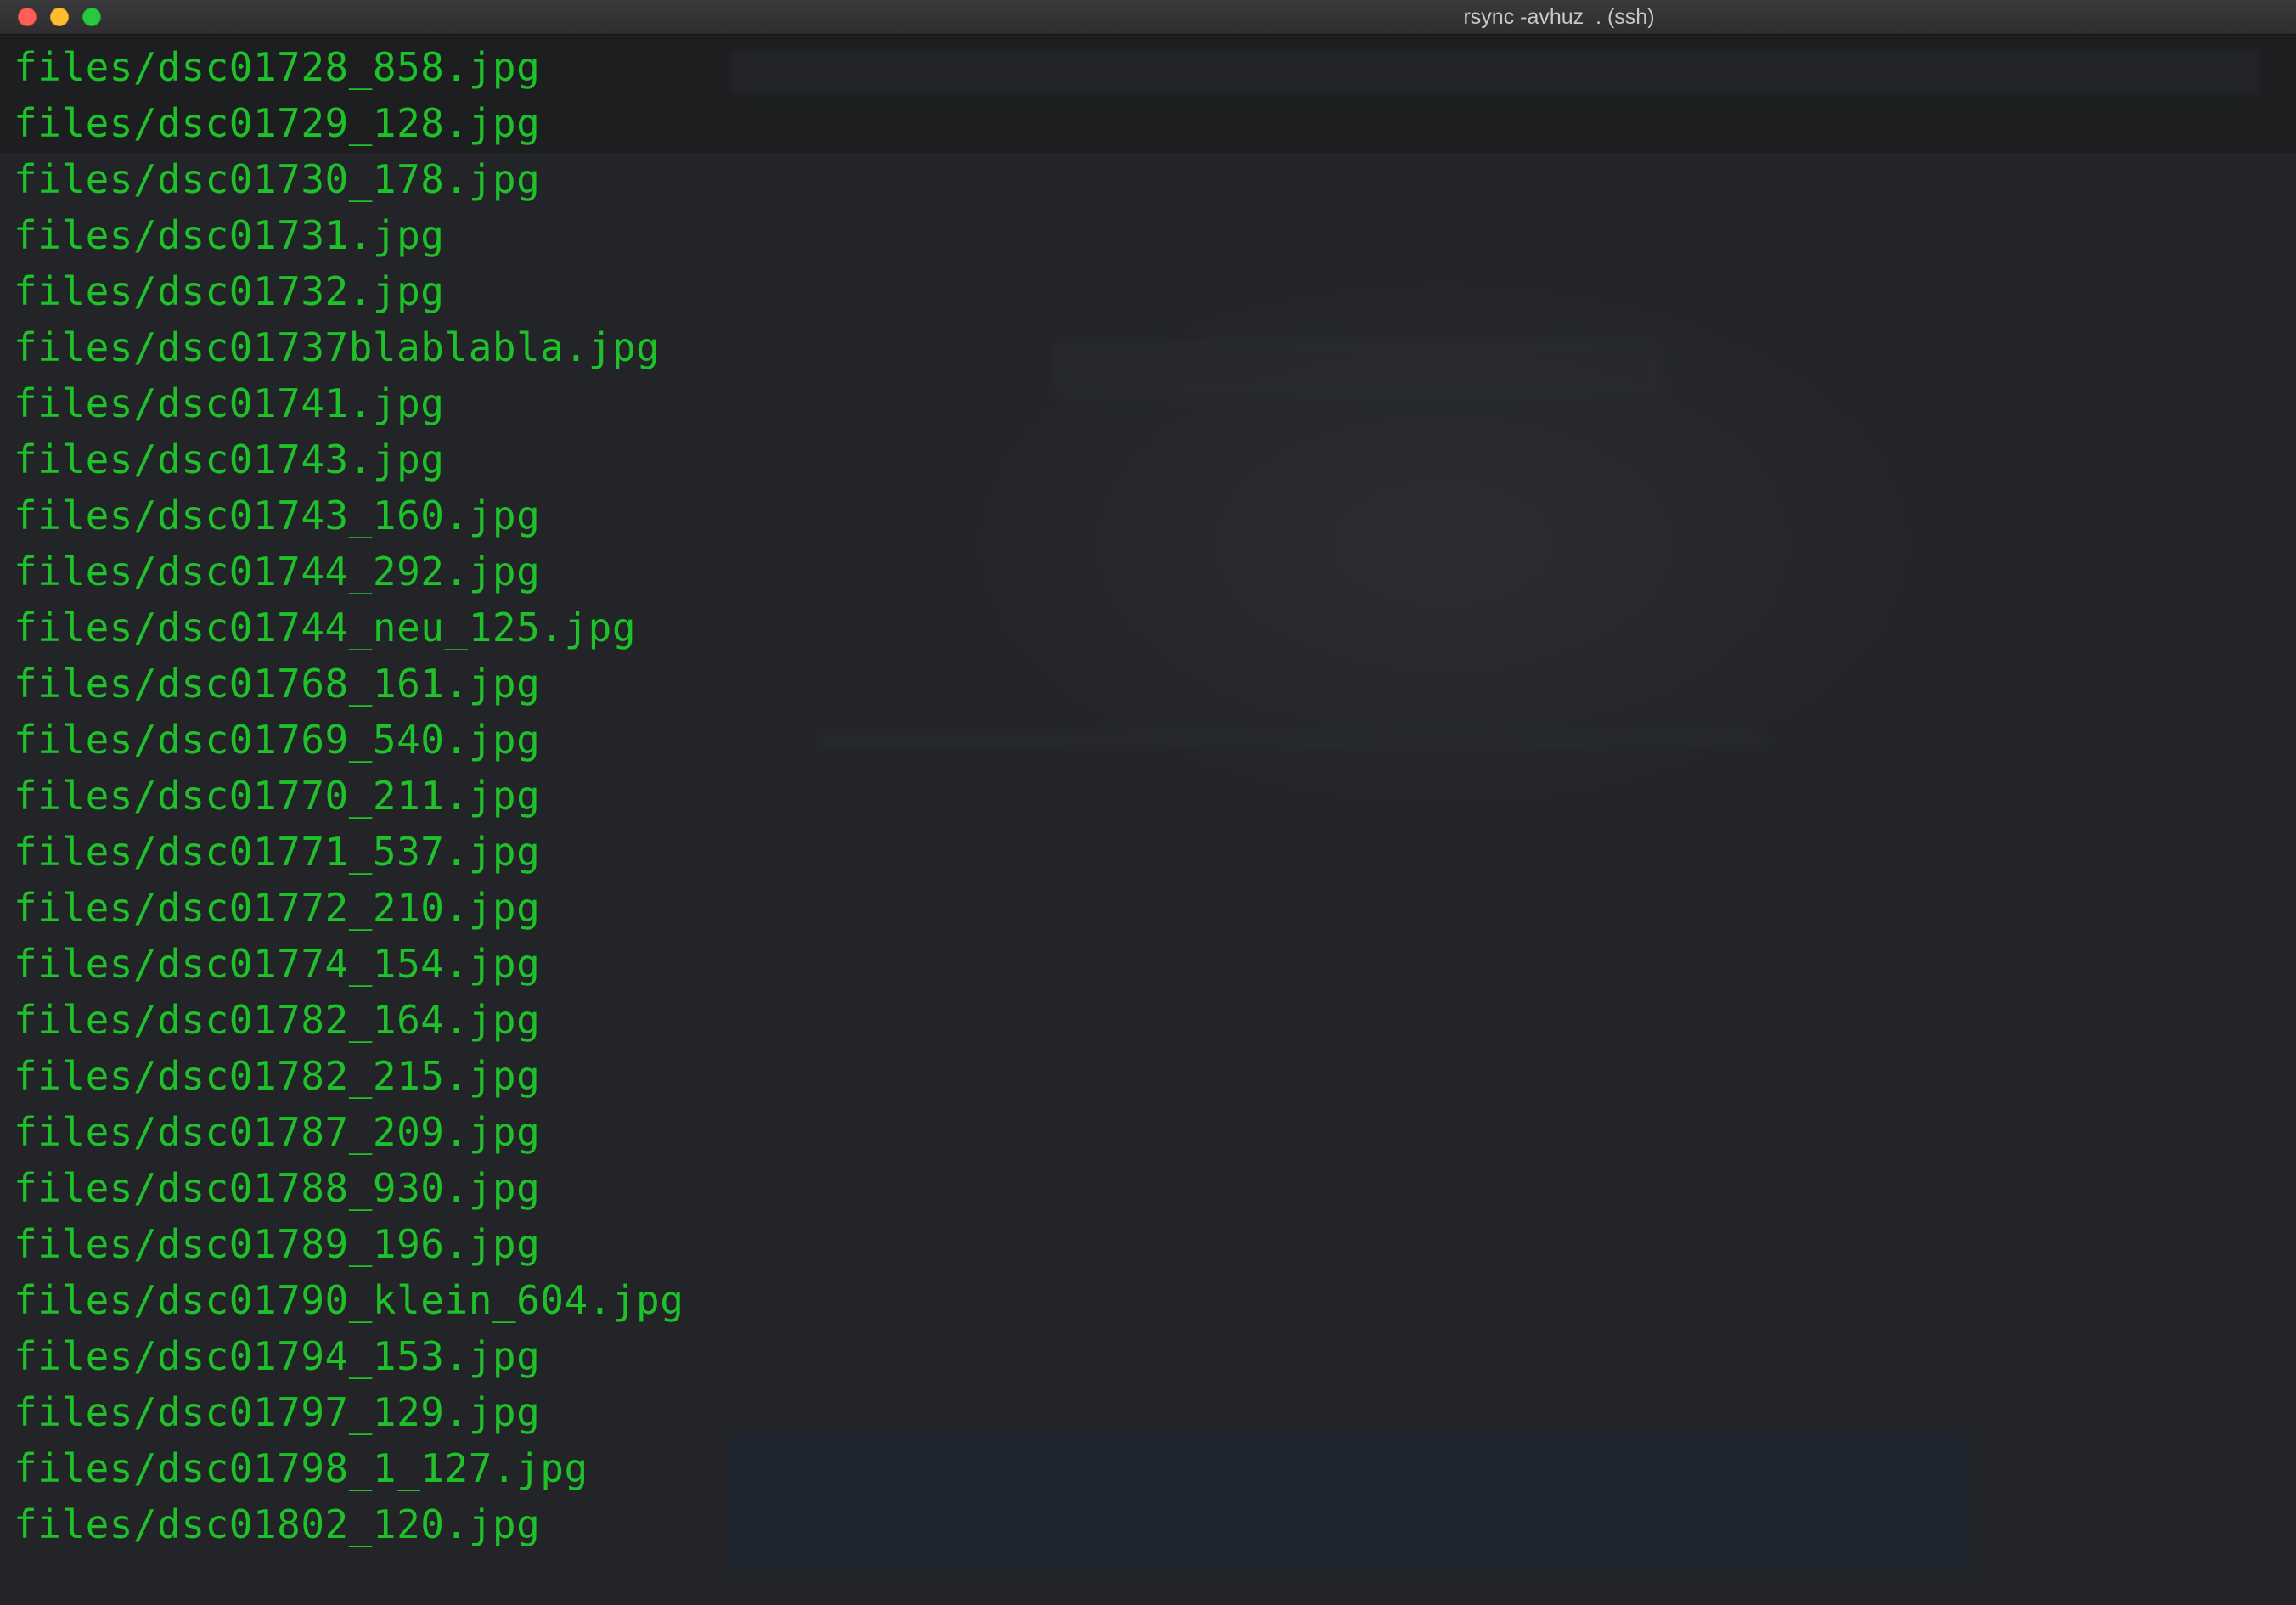  What do you see at coordinates (325, 627) in the screenshot?
I see `terminal-line: files/dsc01744_neu_125.jpg` at bounding box center [325, 627].